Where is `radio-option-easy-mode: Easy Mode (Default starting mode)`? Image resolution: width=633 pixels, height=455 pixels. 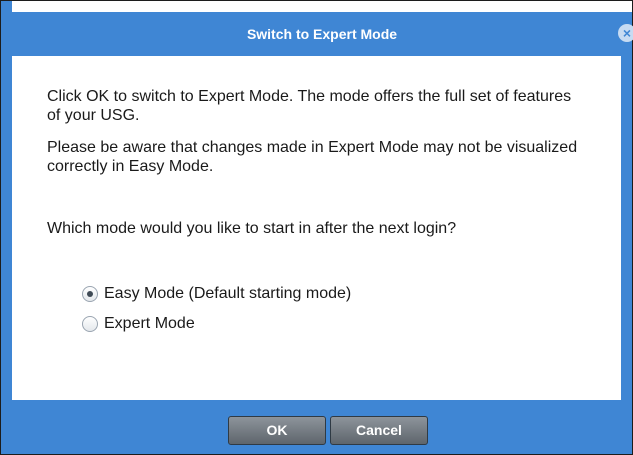
radio-option-easy-mode: Easy Mode (Default starting mode) is located at coordinates (216, 294).